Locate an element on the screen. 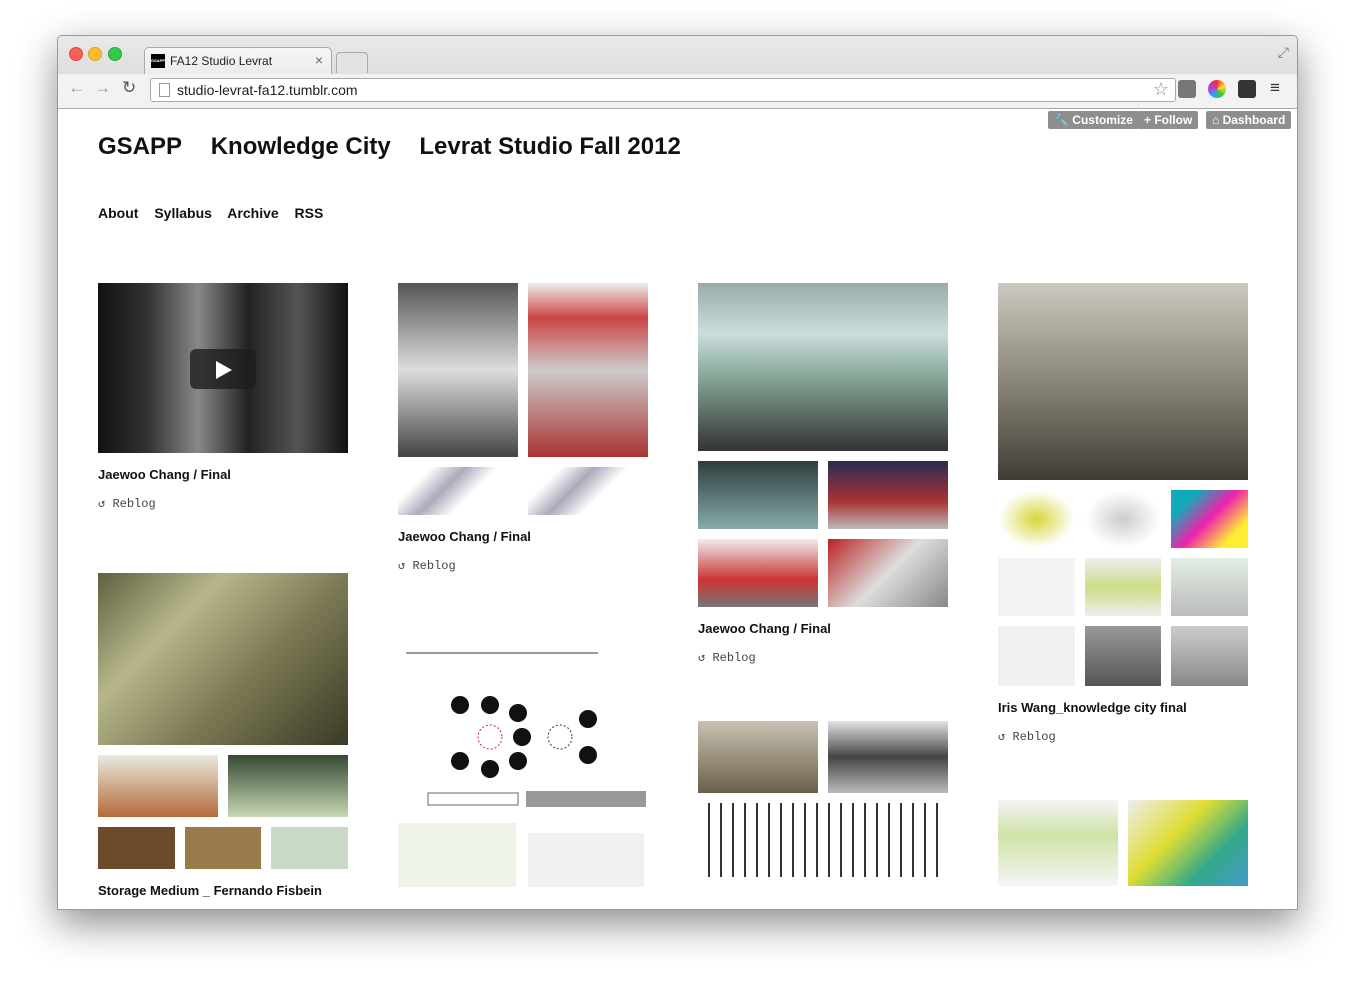  nav-about: About is located at coordinates (118, 213).